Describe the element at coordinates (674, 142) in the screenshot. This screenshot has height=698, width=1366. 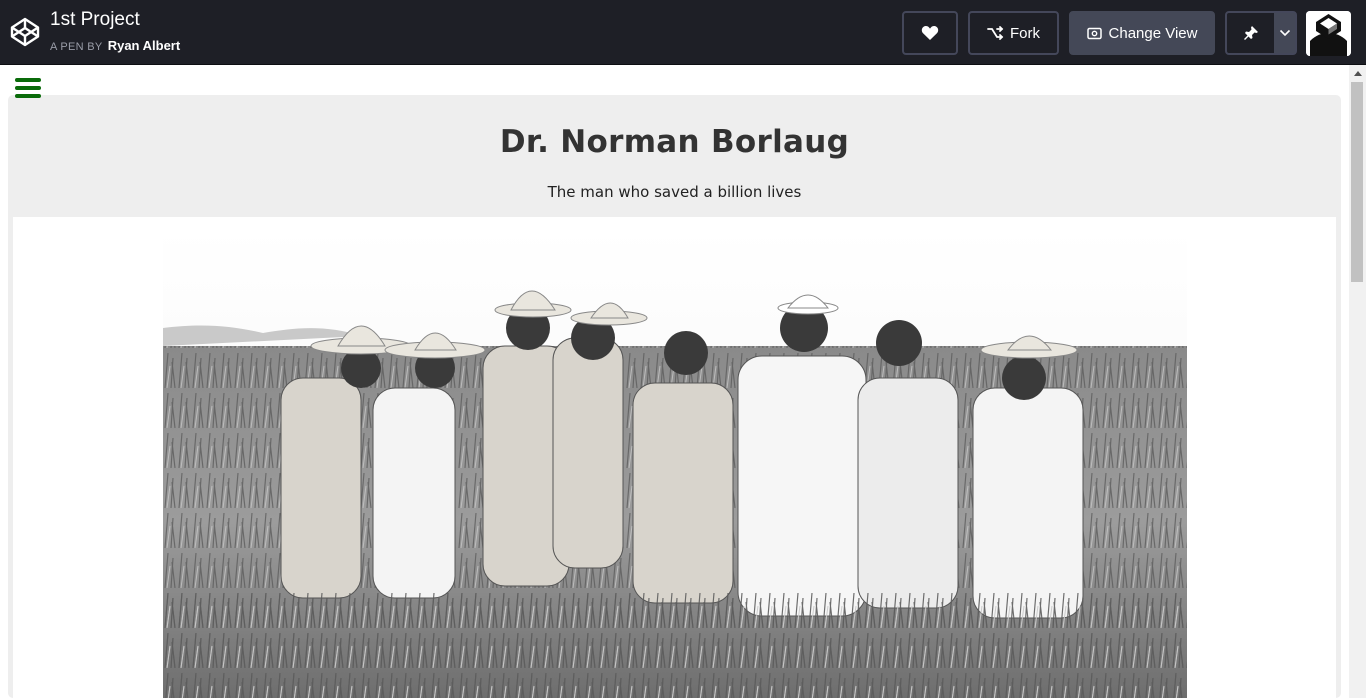
I see `page-title: Dr. Norman Borlaug` at that location.